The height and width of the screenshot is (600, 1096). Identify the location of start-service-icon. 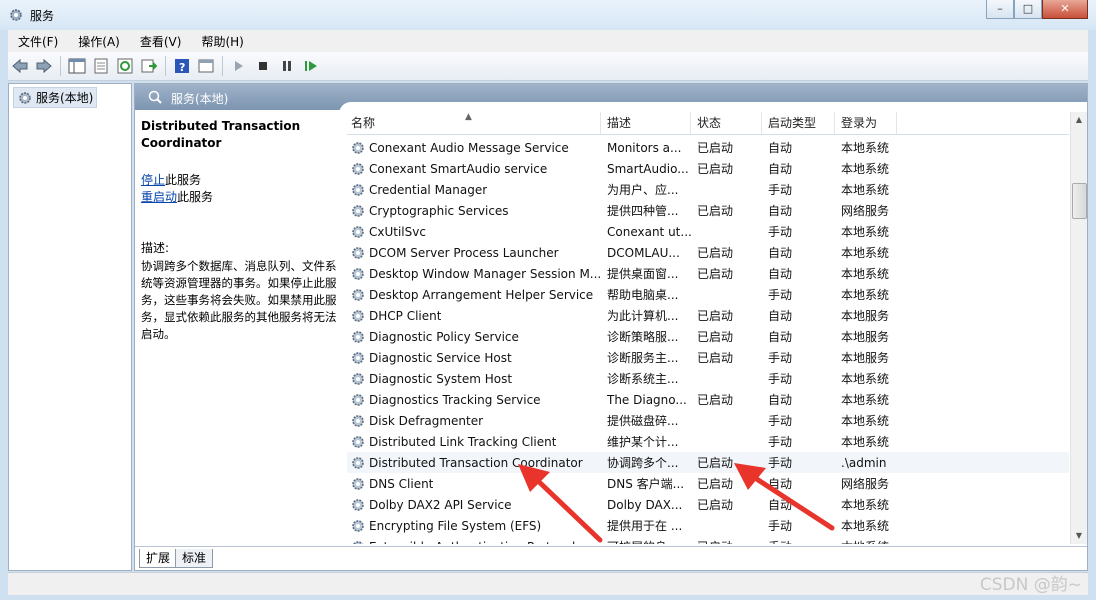
(239, 66).